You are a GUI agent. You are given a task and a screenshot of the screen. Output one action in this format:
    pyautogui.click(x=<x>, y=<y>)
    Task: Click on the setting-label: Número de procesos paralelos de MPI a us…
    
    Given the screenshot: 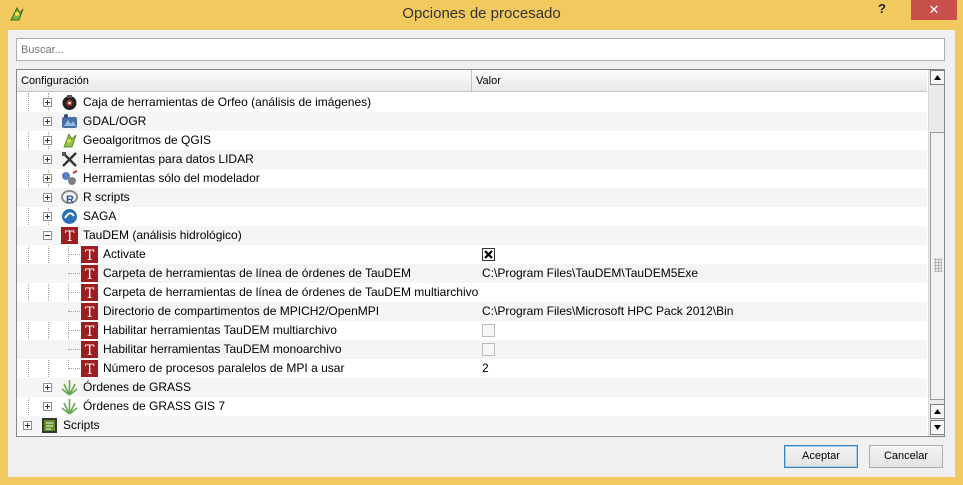 What is the action you would take?
    pyautogui.click(x=224, y=368)
    